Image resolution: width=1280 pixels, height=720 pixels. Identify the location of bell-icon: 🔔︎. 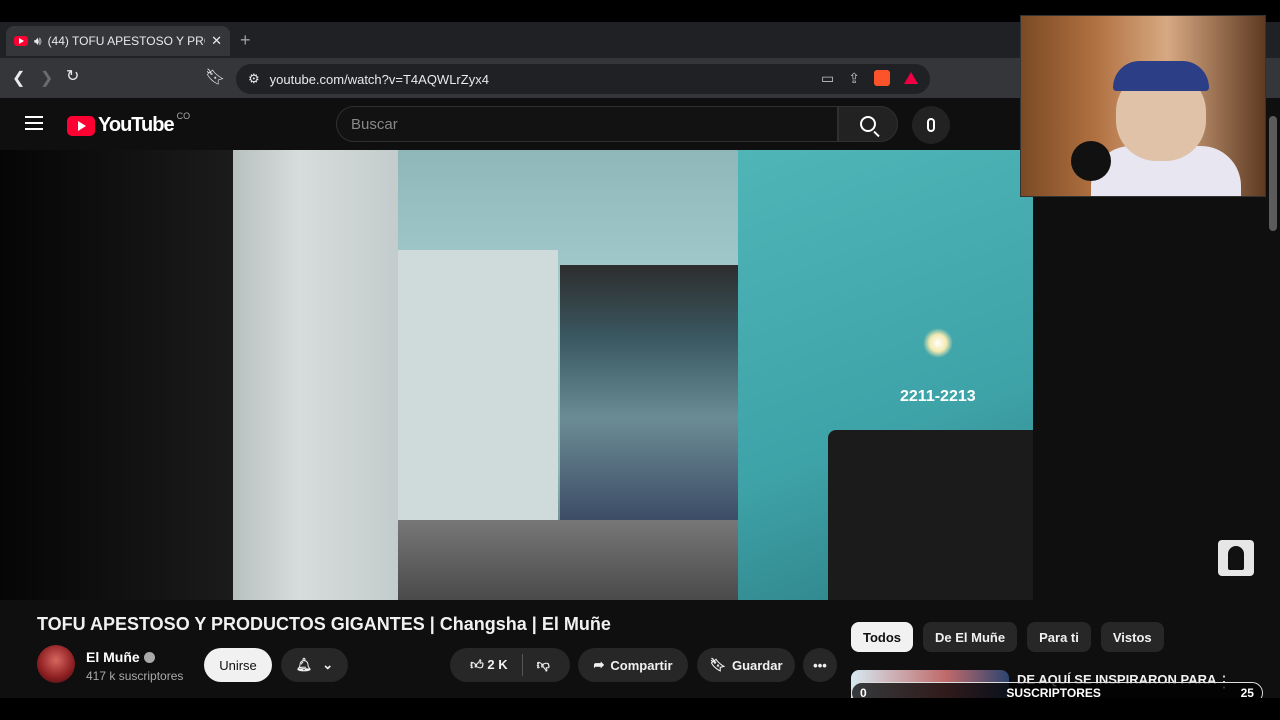
(304, 664).